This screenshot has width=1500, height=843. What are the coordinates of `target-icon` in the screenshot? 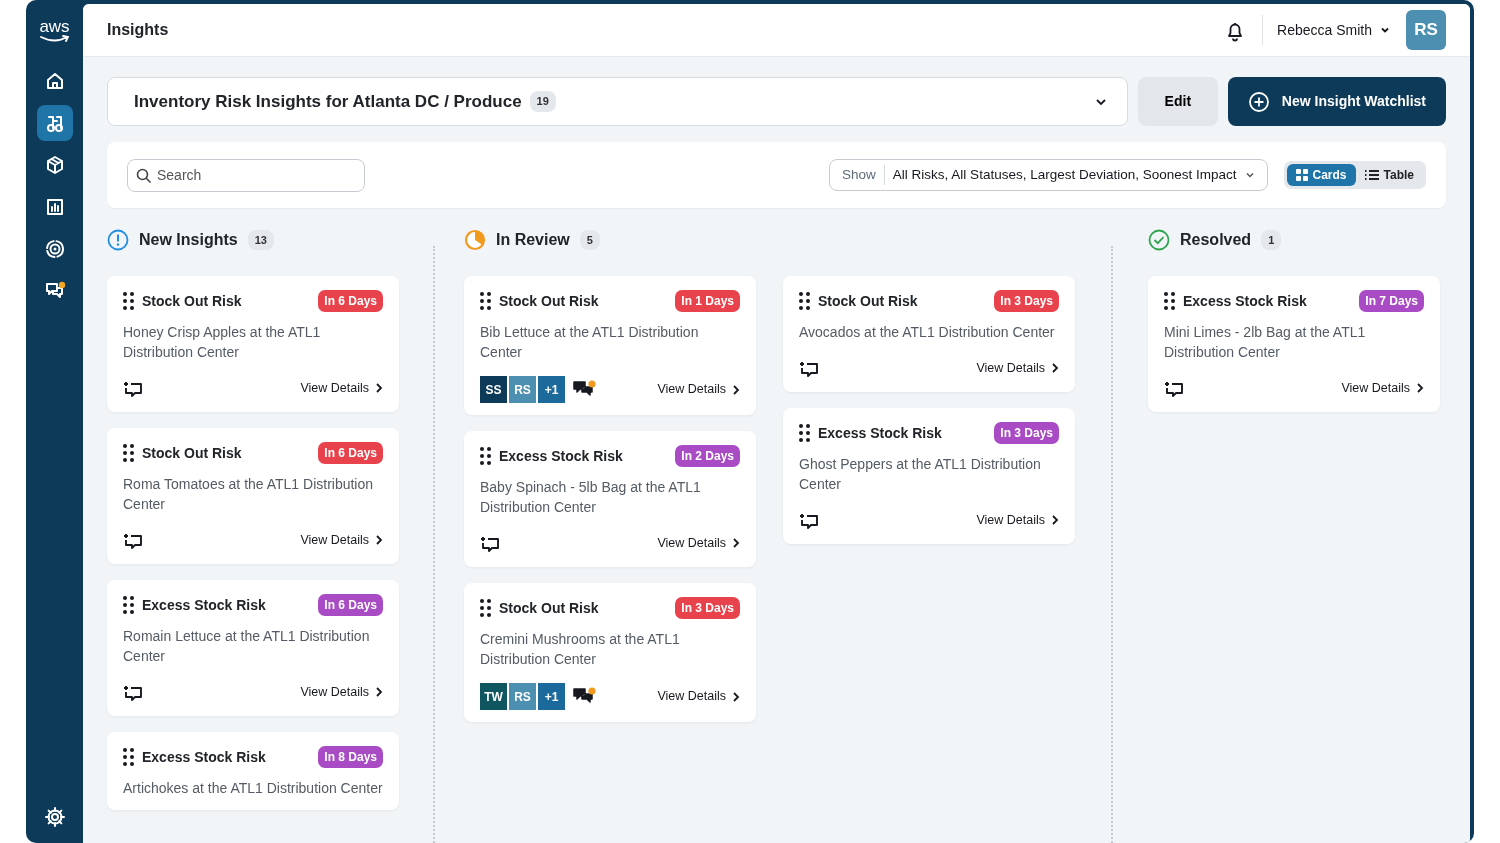 It's located at (54, 249).